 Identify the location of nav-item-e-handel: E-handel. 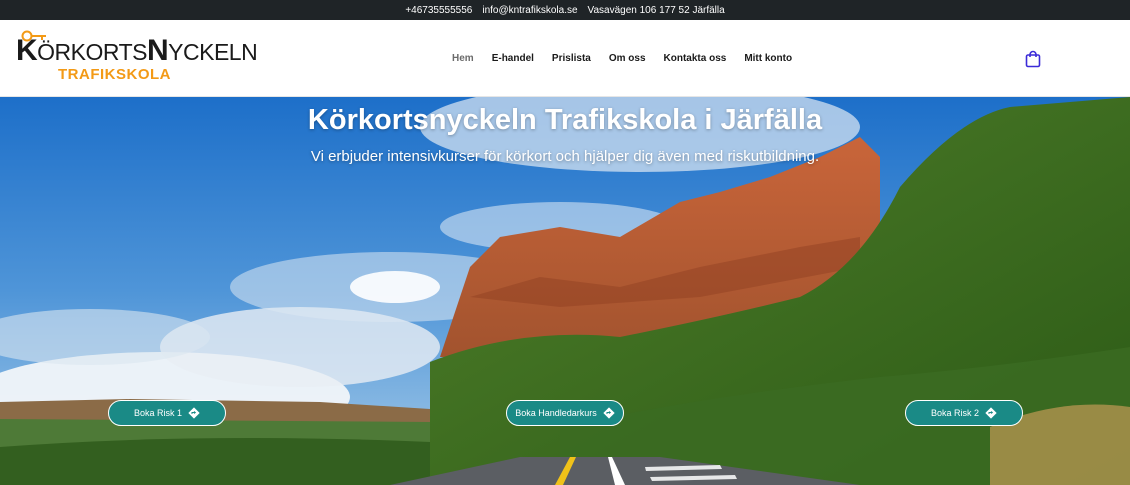
(513, 58).